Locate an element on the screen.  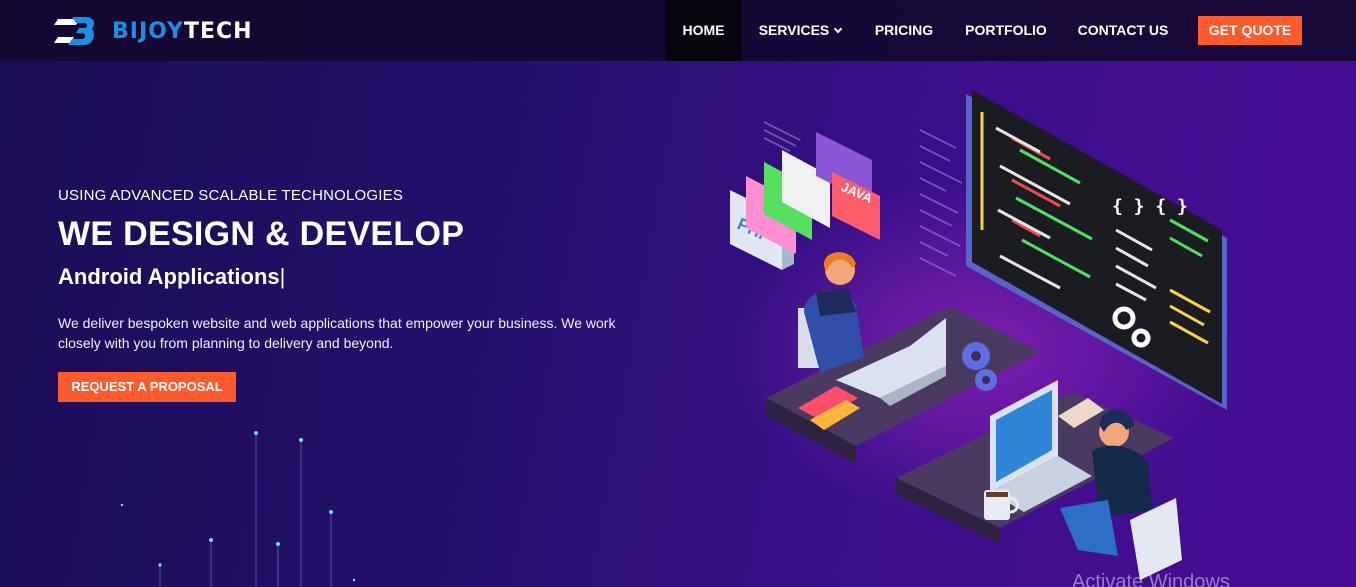
request-proposal-button: REQUEST A PROPOSAL is located at coordinates (147, 387).